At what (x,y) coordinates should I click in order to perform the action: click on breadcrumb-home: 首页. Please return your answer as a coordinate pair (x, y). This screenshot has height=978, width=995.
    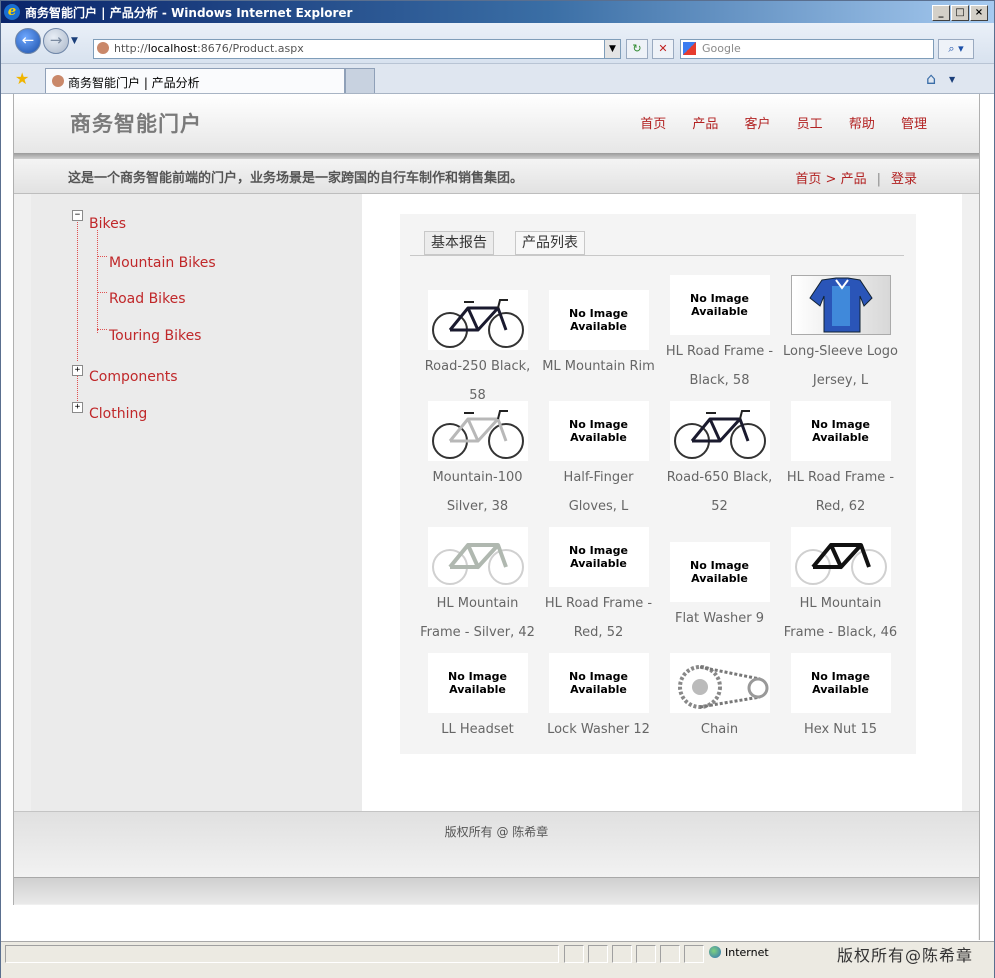
    Looking at the image, I should click on (808, 179).